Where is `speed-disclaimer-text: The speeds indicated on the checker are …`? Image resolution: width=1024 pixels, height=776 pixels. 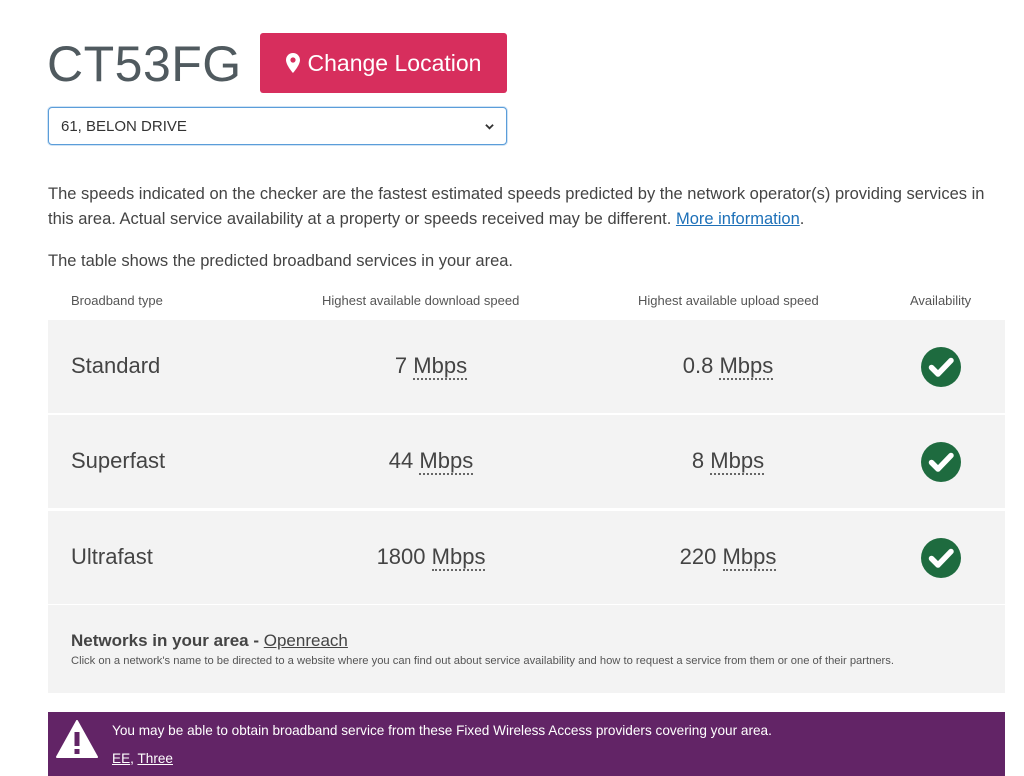
speed-disclaimer-text: The speeds indicated on the checker are … is located at coordinates (516, 206).